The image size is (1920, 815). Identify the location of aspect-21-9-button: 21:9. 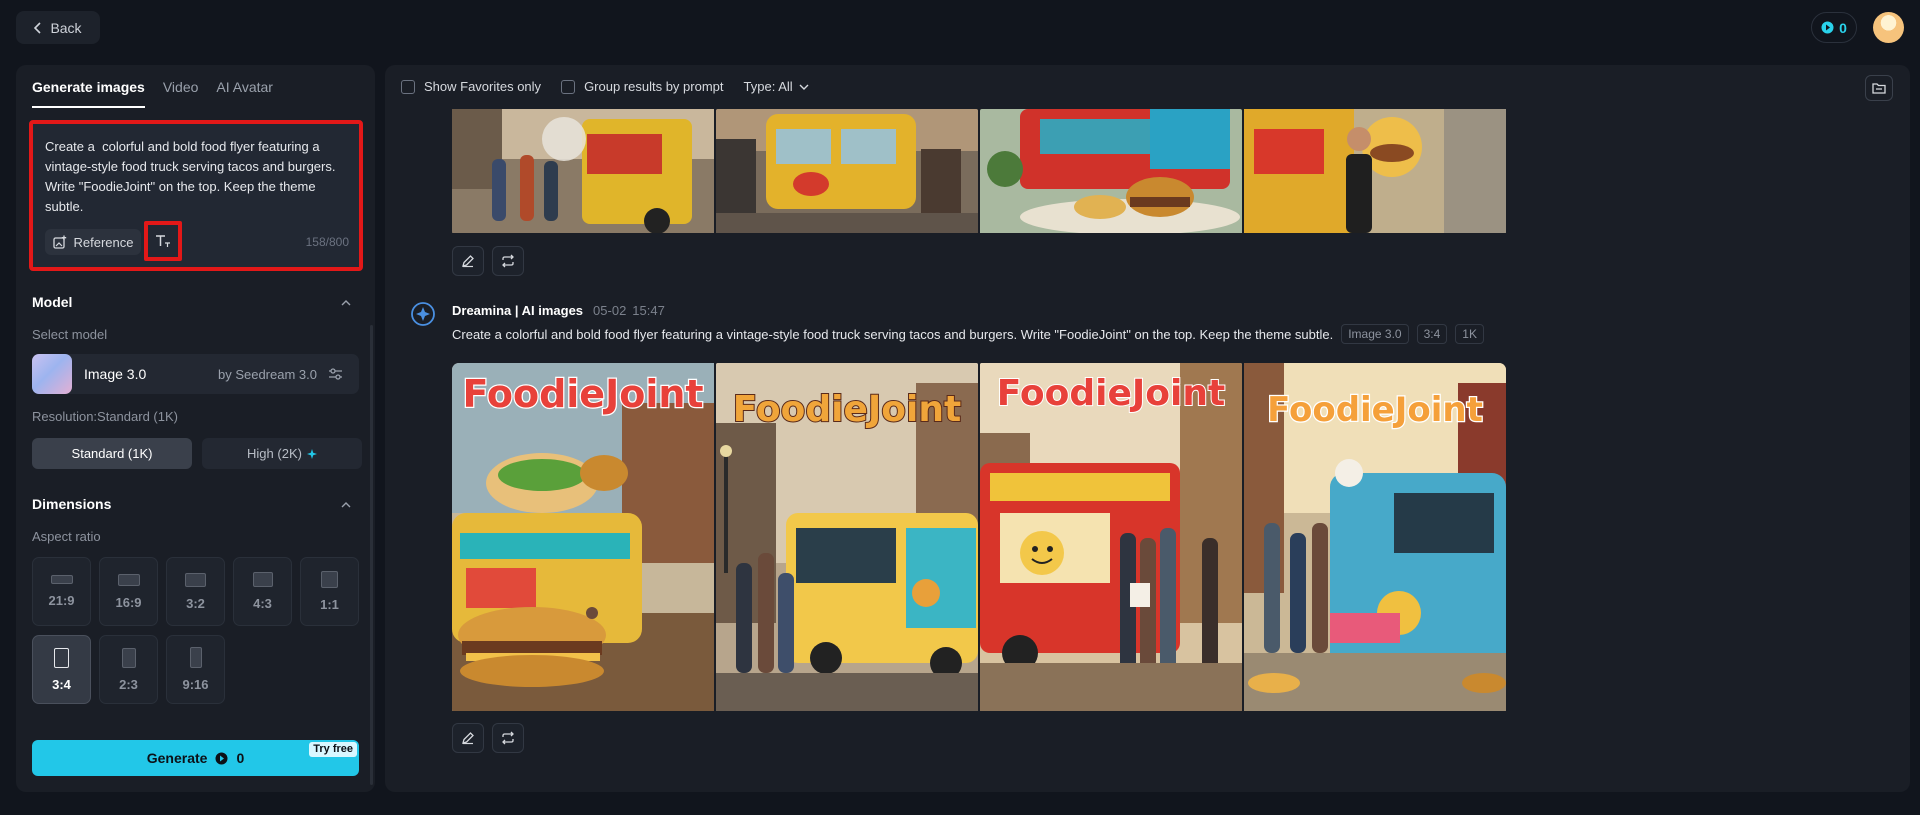
(61, 591).